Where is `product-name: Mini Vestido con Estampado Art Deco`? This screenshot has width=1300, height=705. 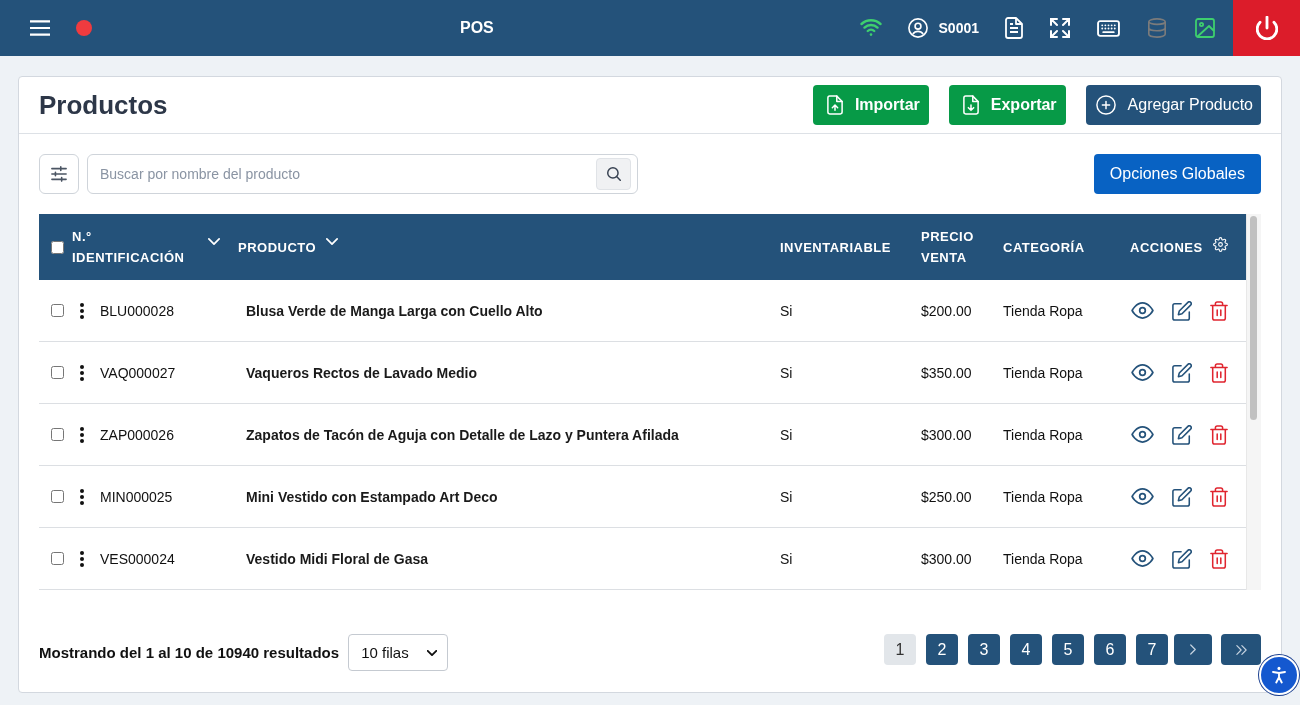
product-name: Mini Vestido con Estampado Art Deco is located at coordinates (372, 496).